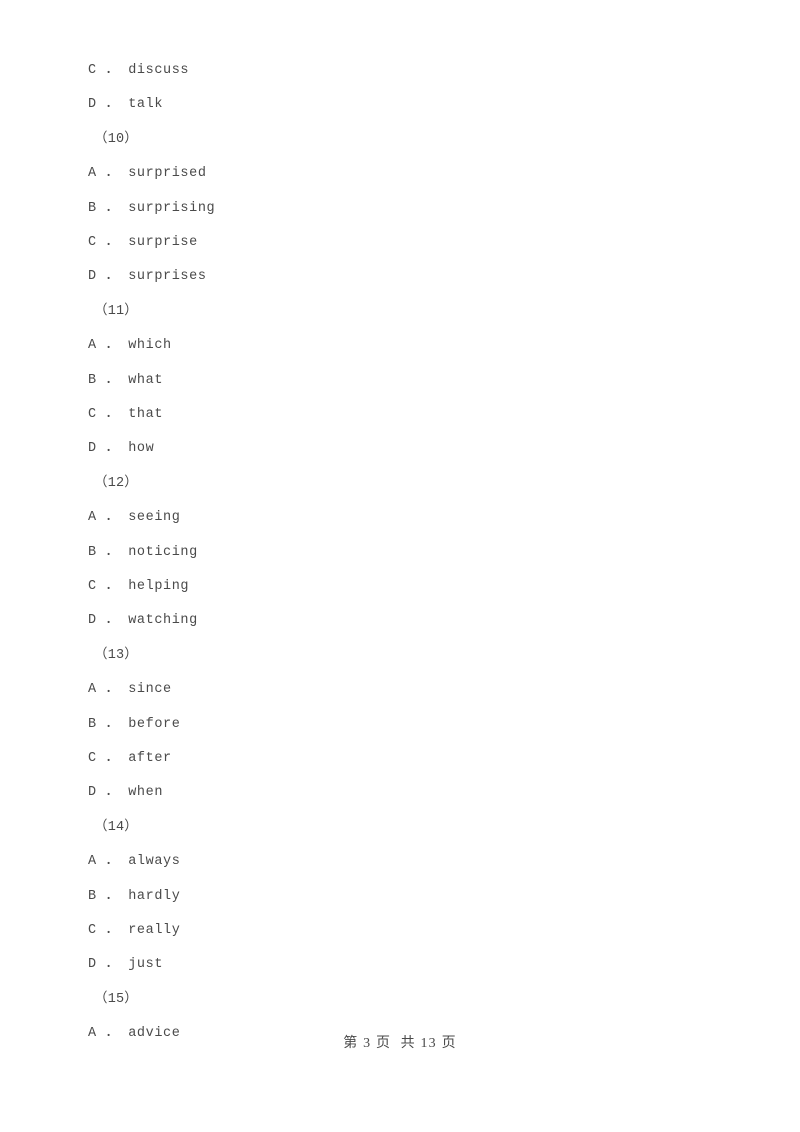  I want to click on answer-option: D ． just, so click(400, 965).